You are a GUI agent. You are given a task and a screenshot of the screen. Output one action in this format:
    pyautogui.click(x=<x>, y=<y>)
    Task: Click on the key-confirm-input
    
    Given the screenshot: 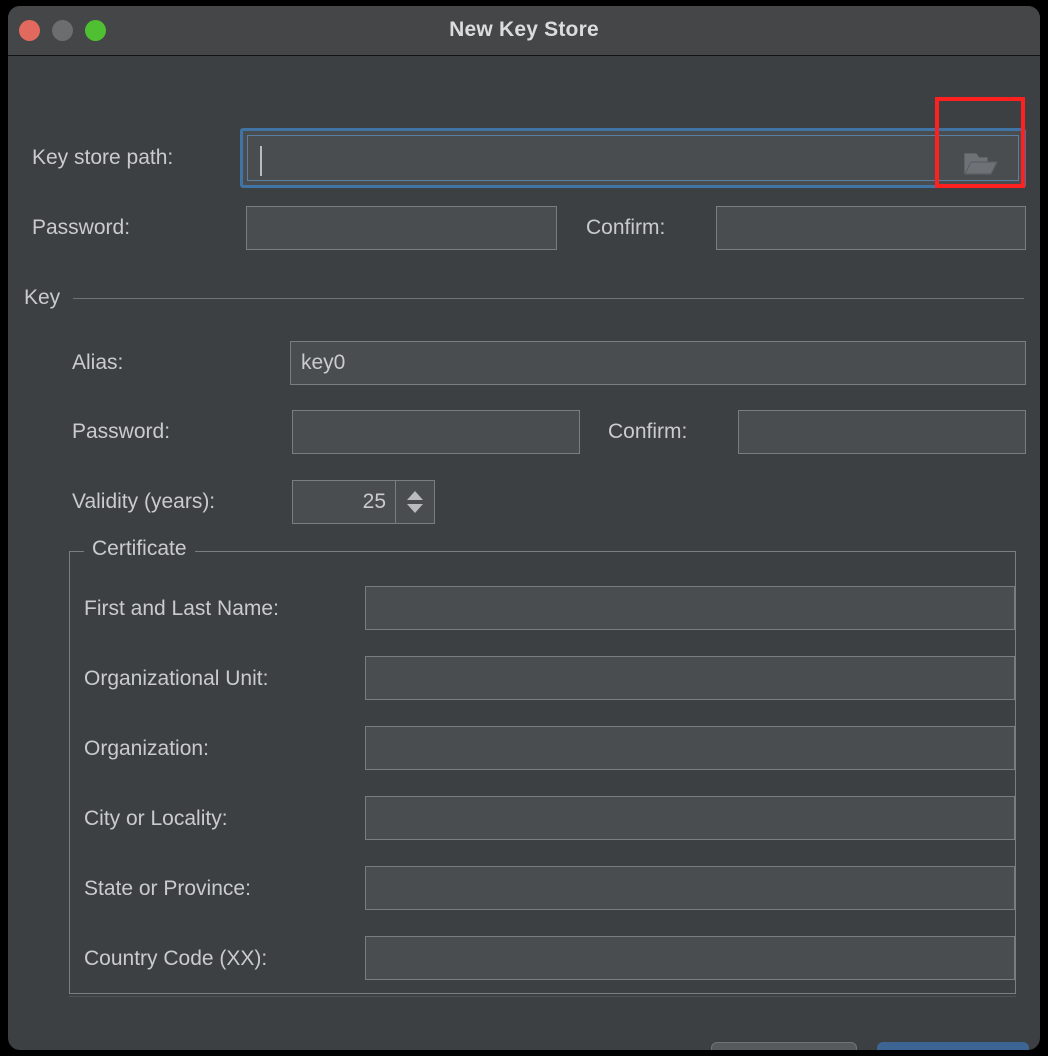 What is the action you would take?
    pyautogui.click(x=882, y=432)
    